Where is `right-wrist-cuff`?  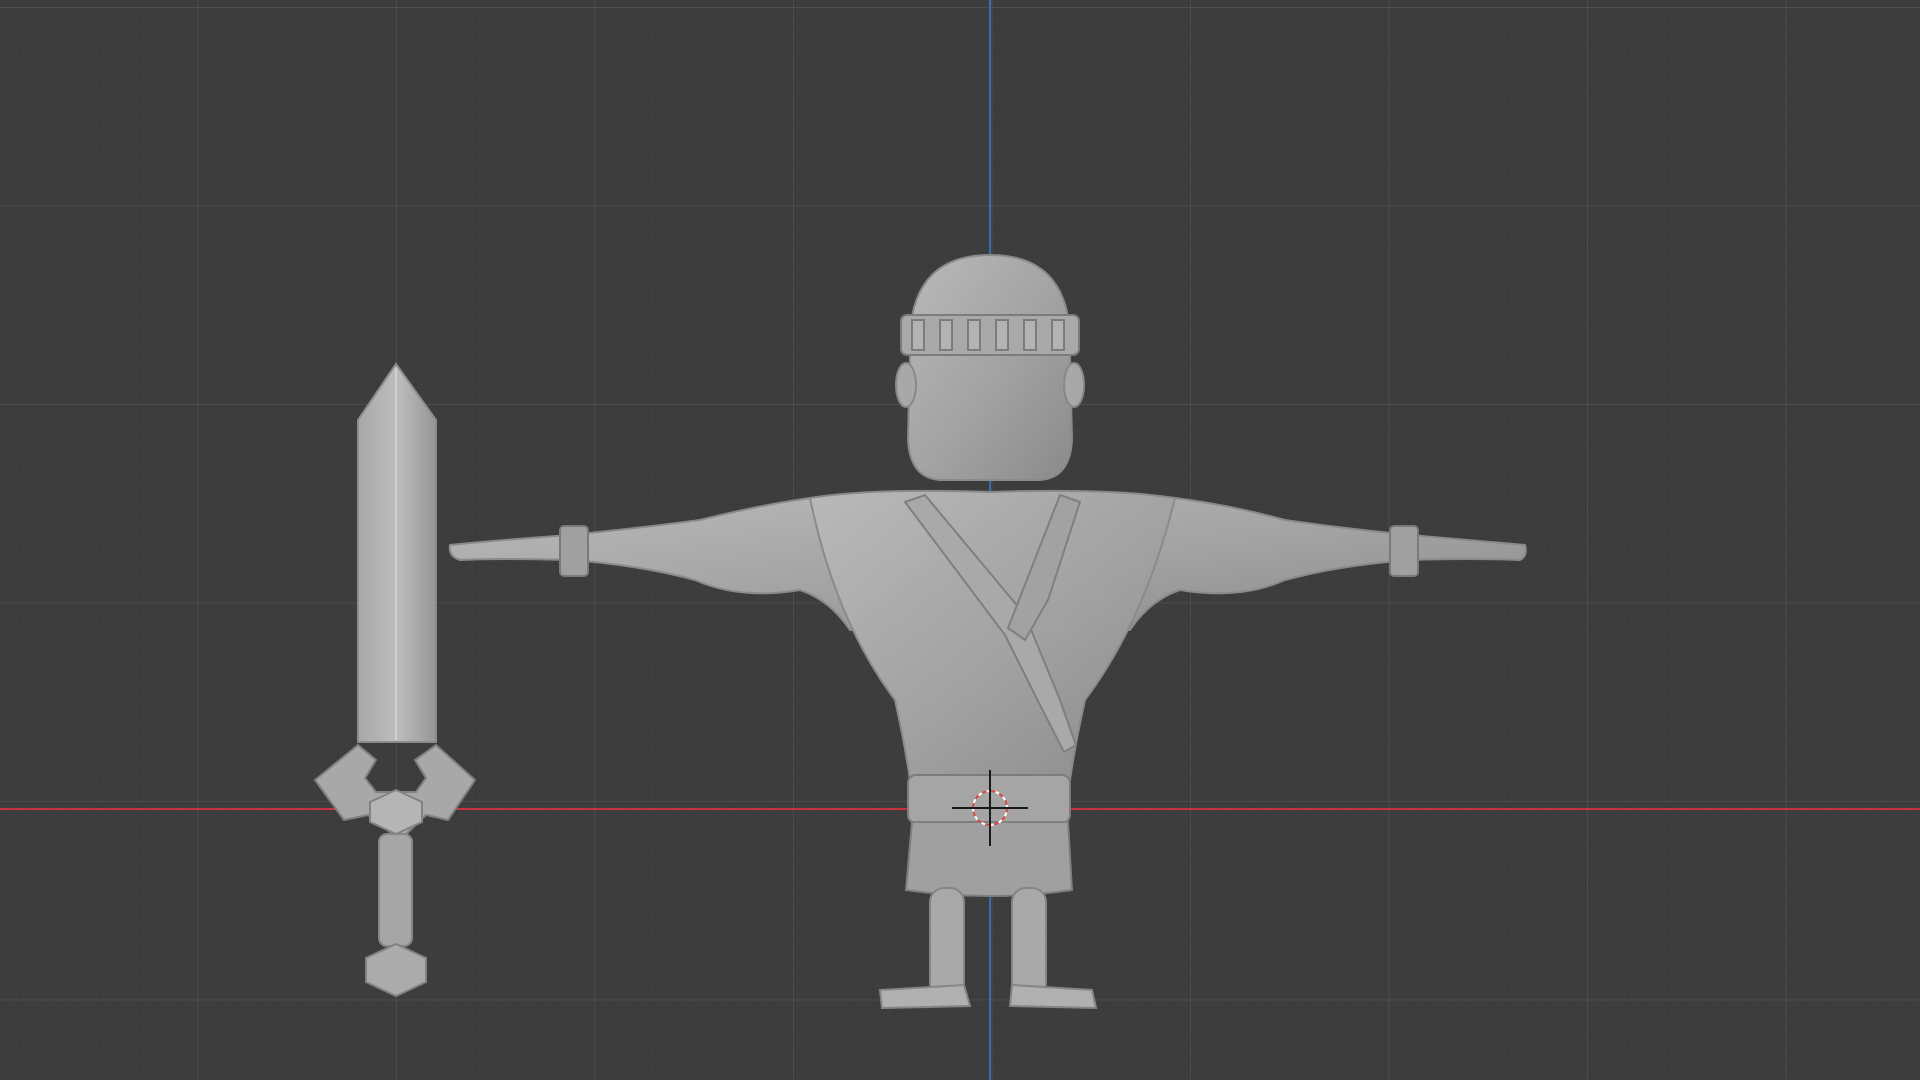
right-wrist-cuff is located at coordinates (1404, 551).